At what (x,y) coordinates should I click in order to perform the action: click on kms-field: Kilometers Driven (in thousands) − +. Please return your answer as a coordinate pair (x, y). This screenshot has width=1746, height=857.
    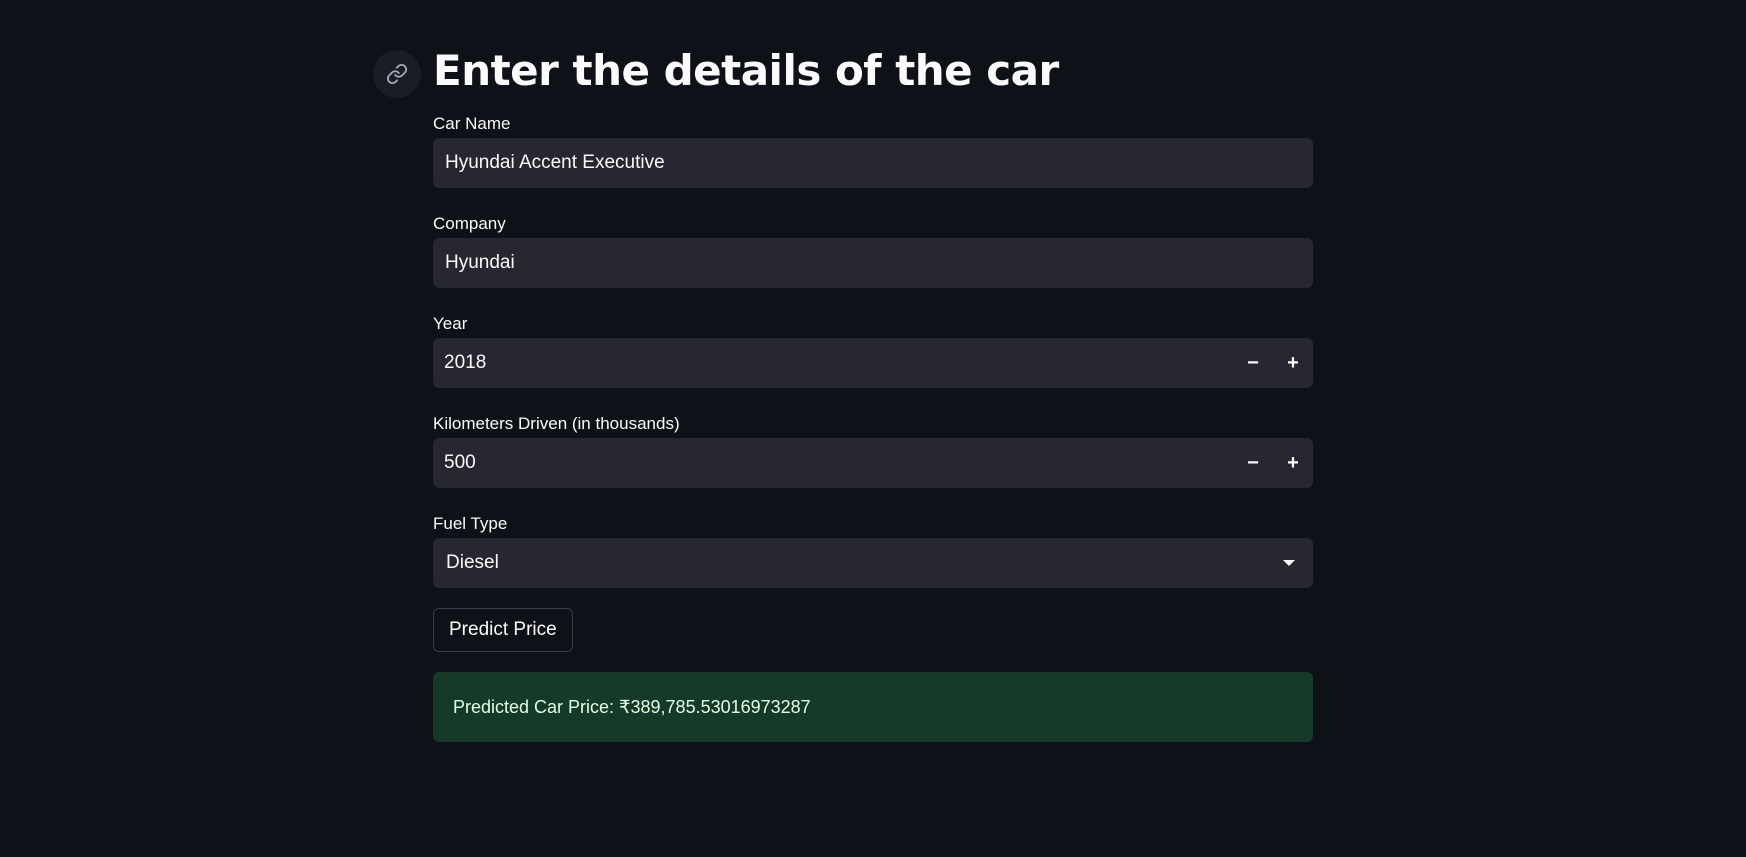
    Looking at the image, I should click on (873, 448).